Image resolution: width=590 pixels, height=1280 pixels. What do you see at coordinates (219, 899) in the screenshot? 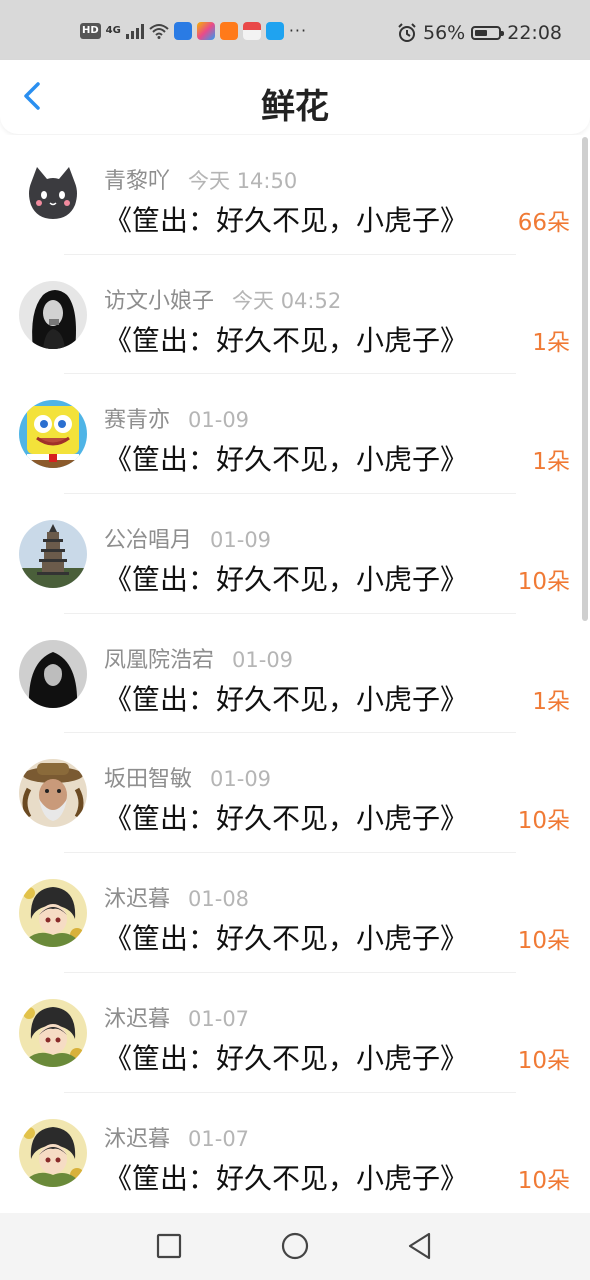
I see `timestamp: 01-08` at bounding box center [219, 899].